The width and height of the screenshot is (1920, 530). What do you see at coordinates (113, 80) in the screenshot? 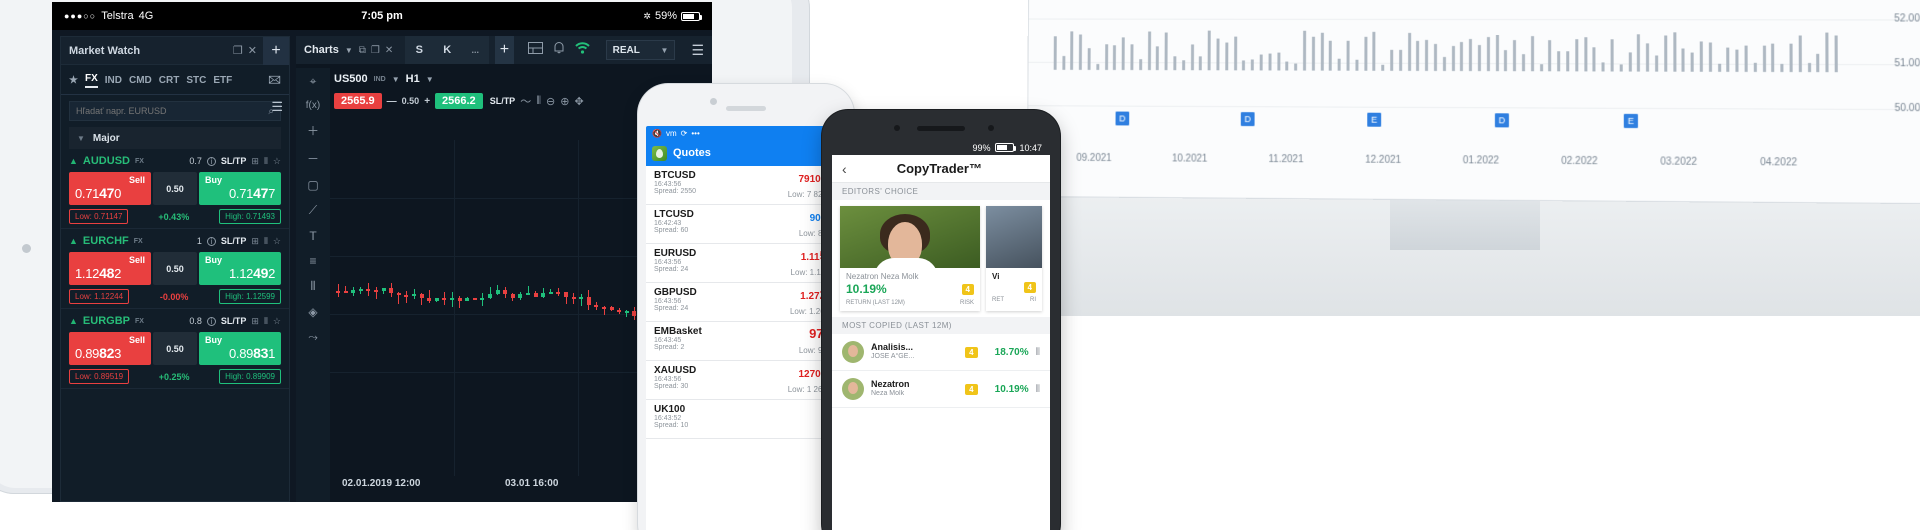
I see `tab-ind: IND` at bounding box center [113, 80].